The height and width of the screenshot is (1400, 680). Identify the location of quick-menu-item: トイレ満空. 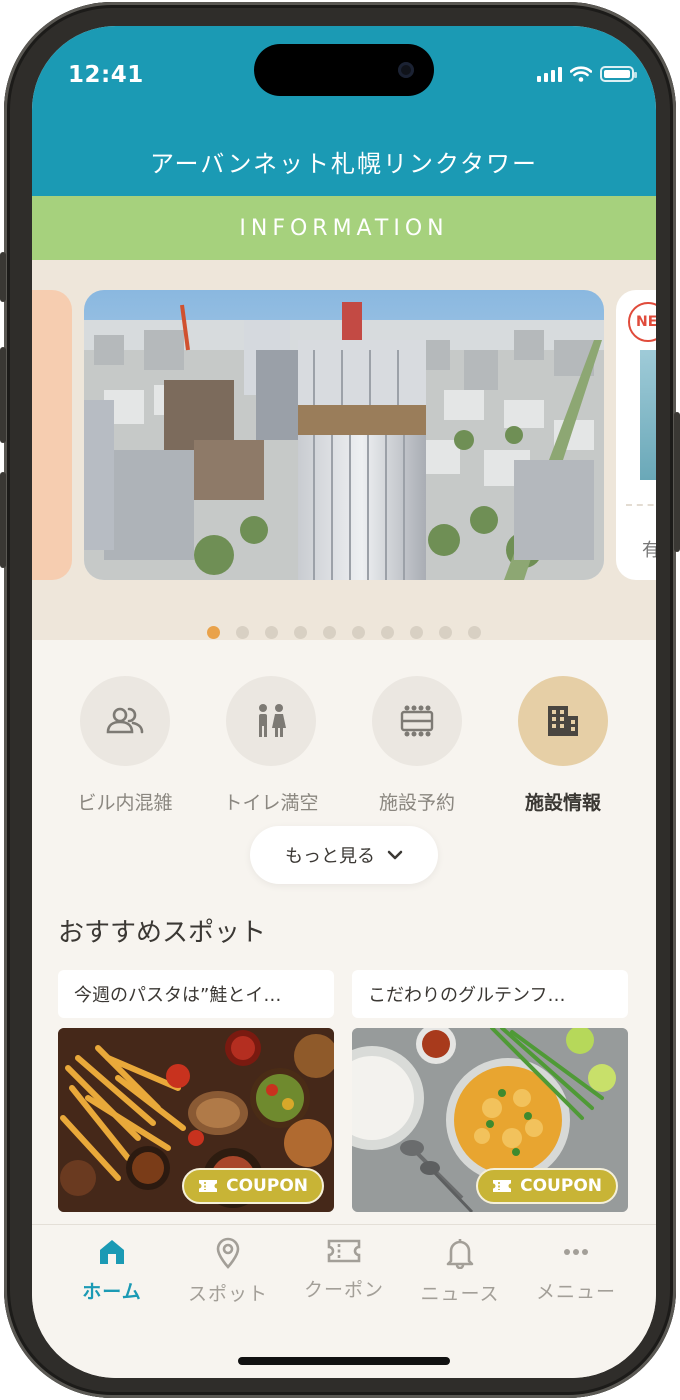
(271, 745).